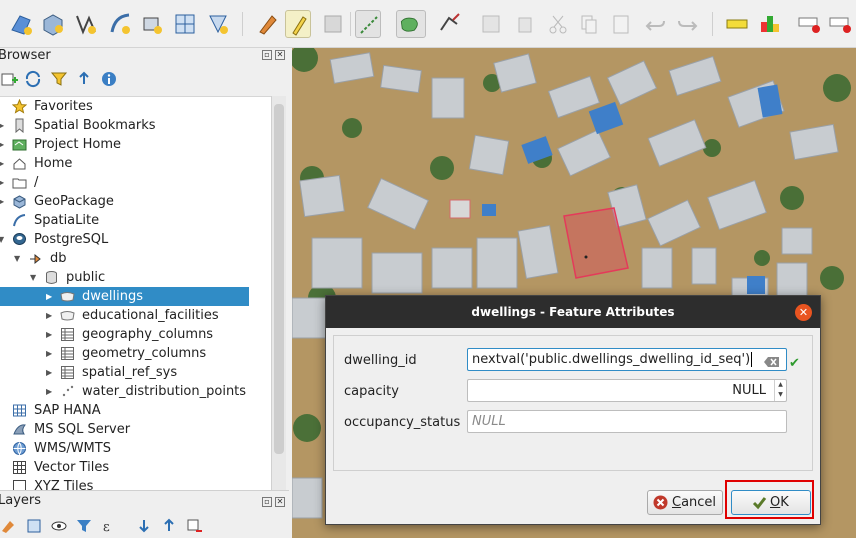 The width and height of the screenshot is (856, 538). Describe the element at coordinates (267, 24) in the screenshot. I see `current-edits-icon` at that location.